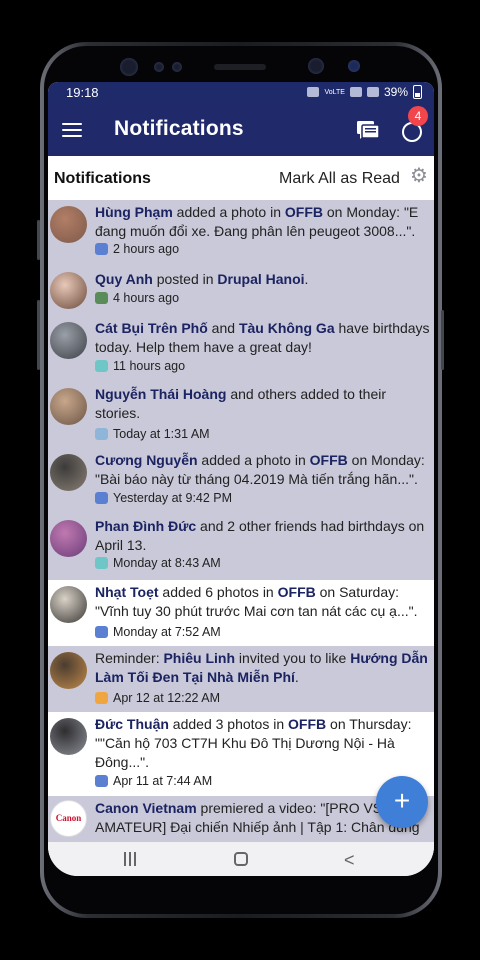 The image size is (480, 960). I want to click on gear-icon: ⚙, so click(420, 176).